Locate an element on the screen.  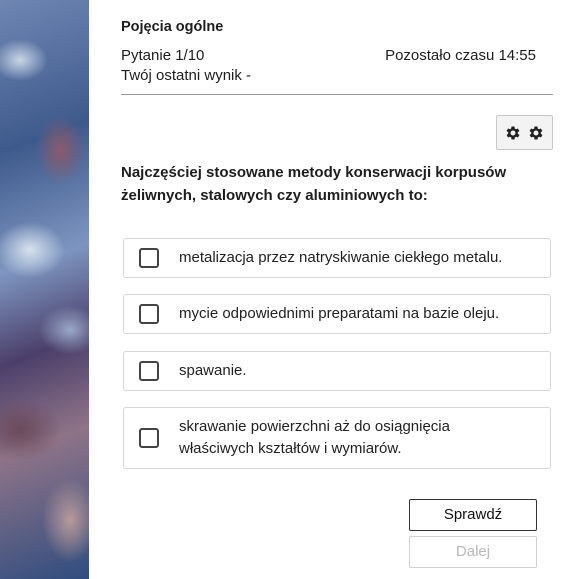
settings-toolbar is located at coordinates (524, 132).